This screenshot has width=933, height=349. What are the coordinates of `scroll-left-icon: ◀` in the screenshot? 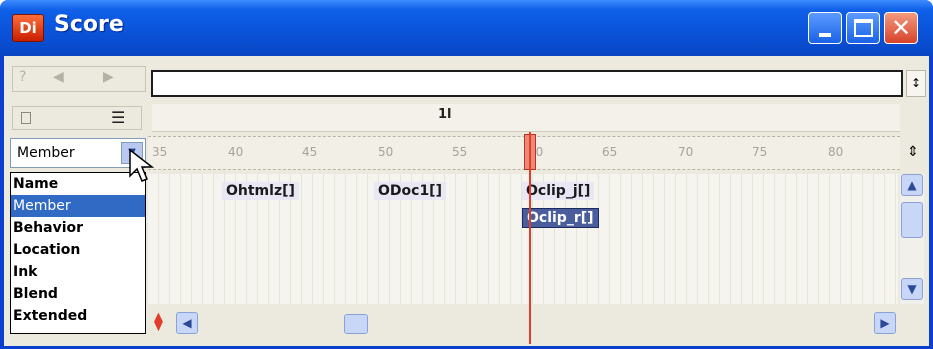 It's located at (187, 323).